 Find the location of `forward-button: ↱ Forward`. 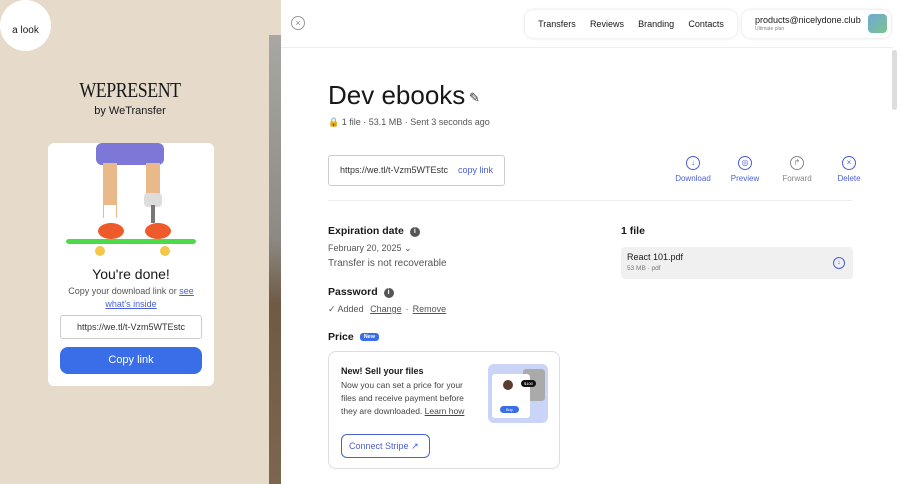

forward-button: ↱ Forward is located at coordinates (797, 169).